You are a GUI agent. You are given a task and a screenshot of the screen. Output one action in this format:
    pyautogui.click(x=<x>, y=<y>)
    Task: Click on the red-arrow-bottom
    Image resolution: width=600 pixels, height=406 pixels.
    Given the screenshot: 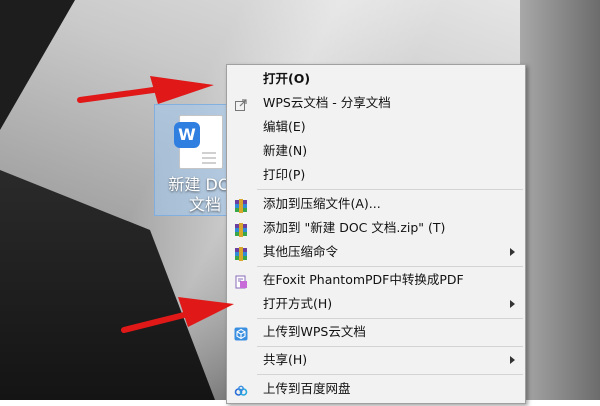 What is the action you would take?
    pyautogui.click(x=177, y=315)
    